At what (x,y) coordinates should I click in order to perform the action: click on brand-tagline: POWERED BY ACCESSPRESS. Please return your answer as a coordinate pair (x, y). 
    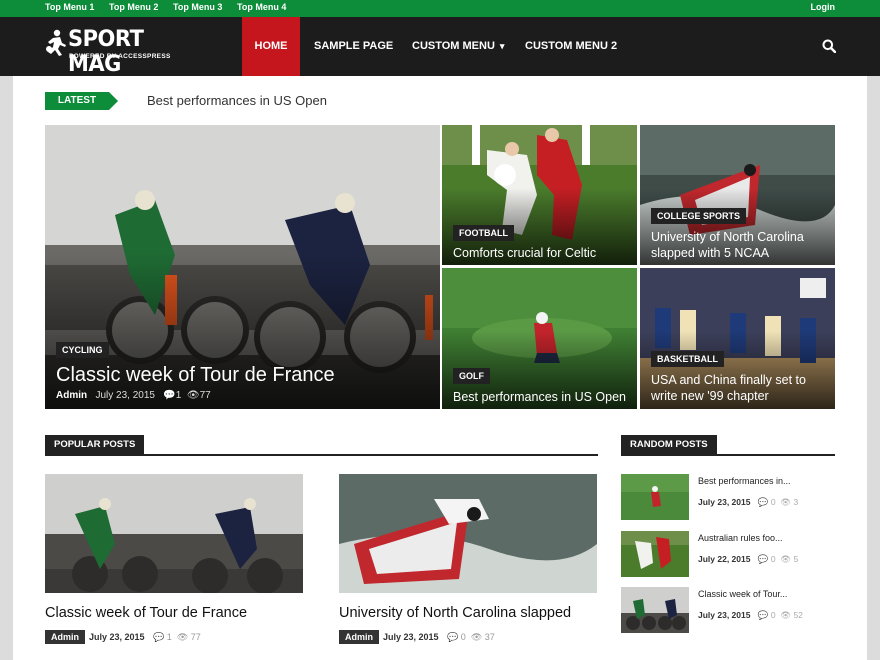
    Looking at the image, I should click on (120, 56).